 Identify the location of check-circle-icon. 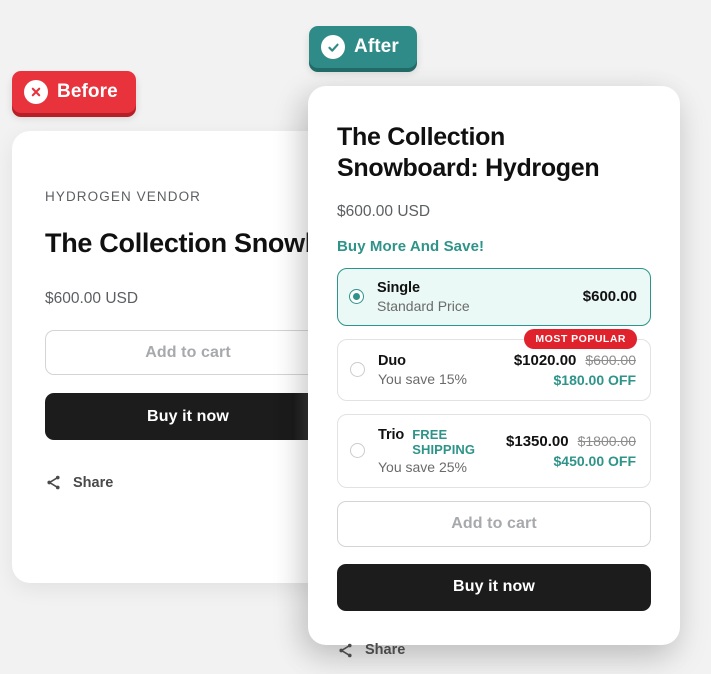
(333, 47).